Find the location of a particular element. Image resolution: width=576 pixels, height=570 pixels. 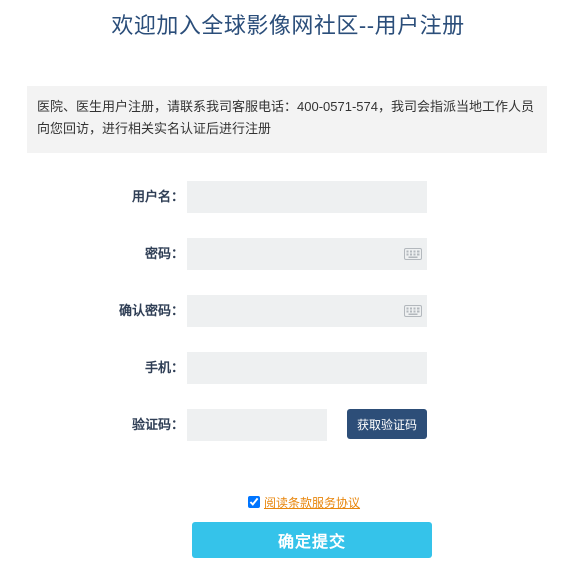

phone-input is located at coordinates (307, 368).